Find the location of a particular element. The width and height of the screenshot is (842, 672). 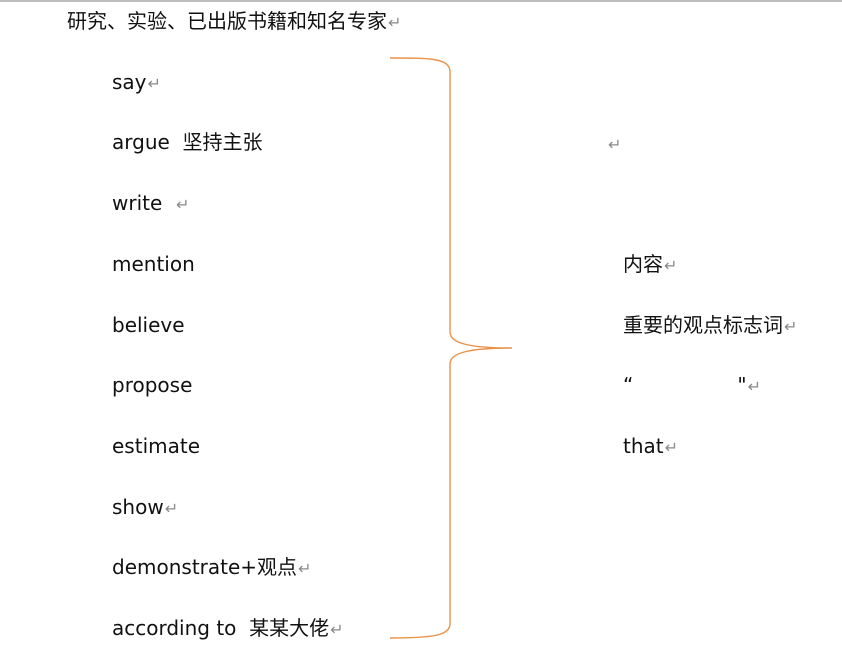

verb-text: believe is located at coordinates (148, 325).